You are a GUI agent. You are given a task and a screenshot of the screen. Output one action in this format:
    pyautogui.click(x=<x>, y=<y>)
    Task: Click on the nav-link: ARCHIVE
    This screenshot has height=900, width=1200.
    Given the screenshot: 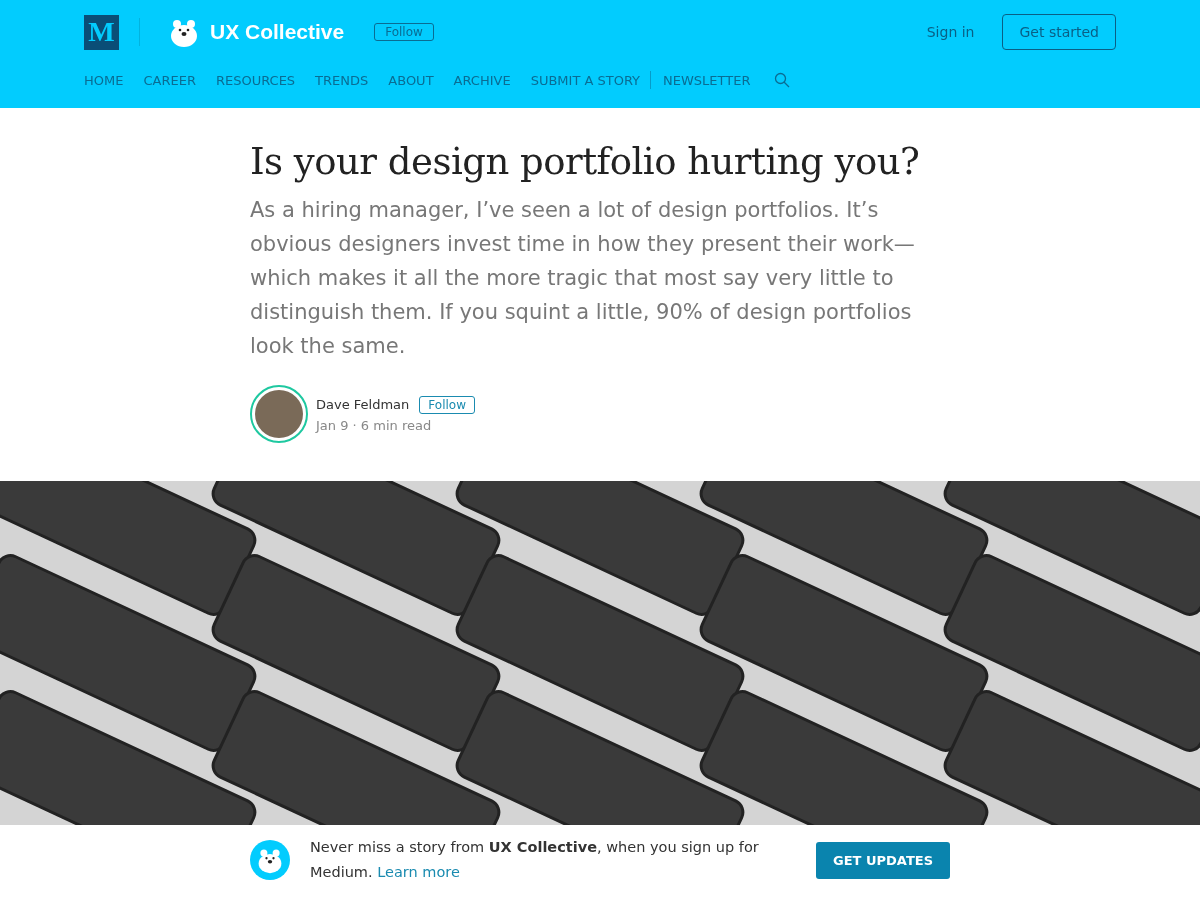 What is the action you would take?
    pyautogui.click(x=482, y=80)
    